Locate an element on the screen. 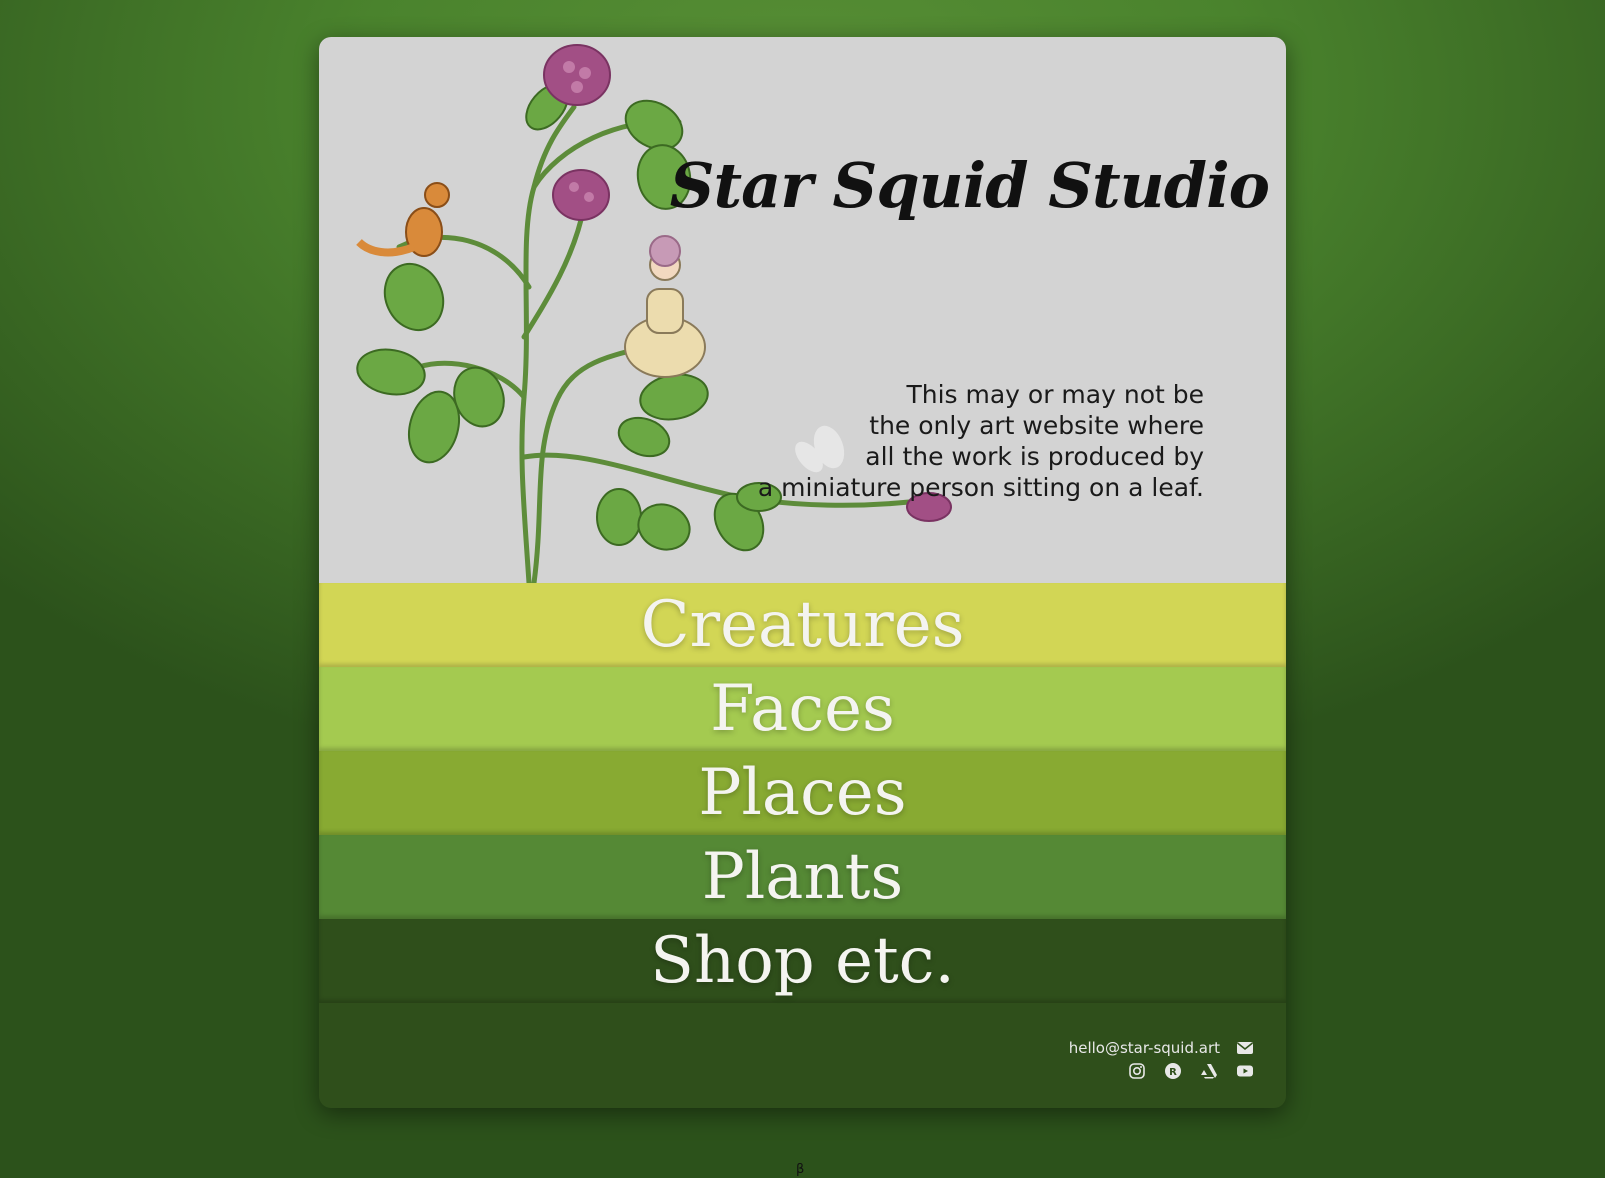  nav-label: Faces is located at coordinates (802, 709).